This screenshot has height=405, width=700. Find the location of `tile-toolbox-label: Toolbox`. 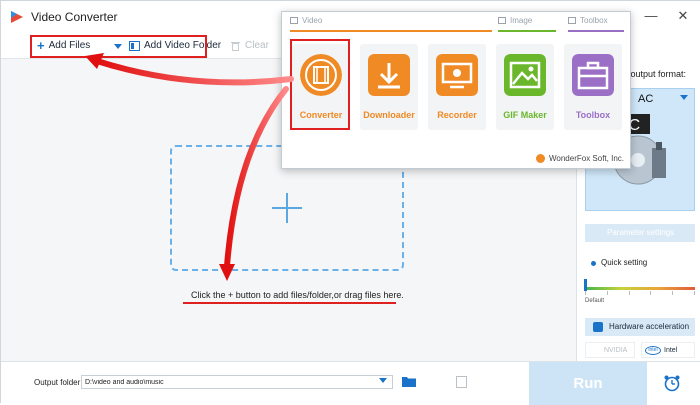

tile-toolbox-label: Toolbox is located at coordinates (593, 115).